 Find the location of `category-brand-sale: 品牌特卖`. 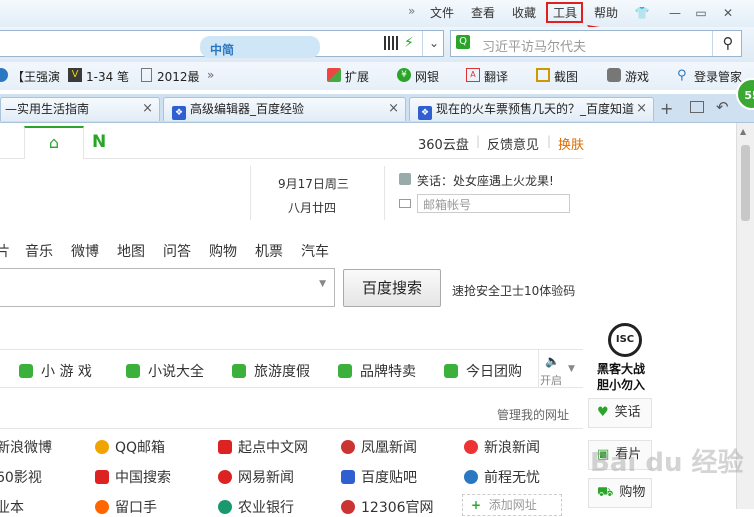

category-brand-sale: 品牌特卖 is located at coordinates (377, 371).